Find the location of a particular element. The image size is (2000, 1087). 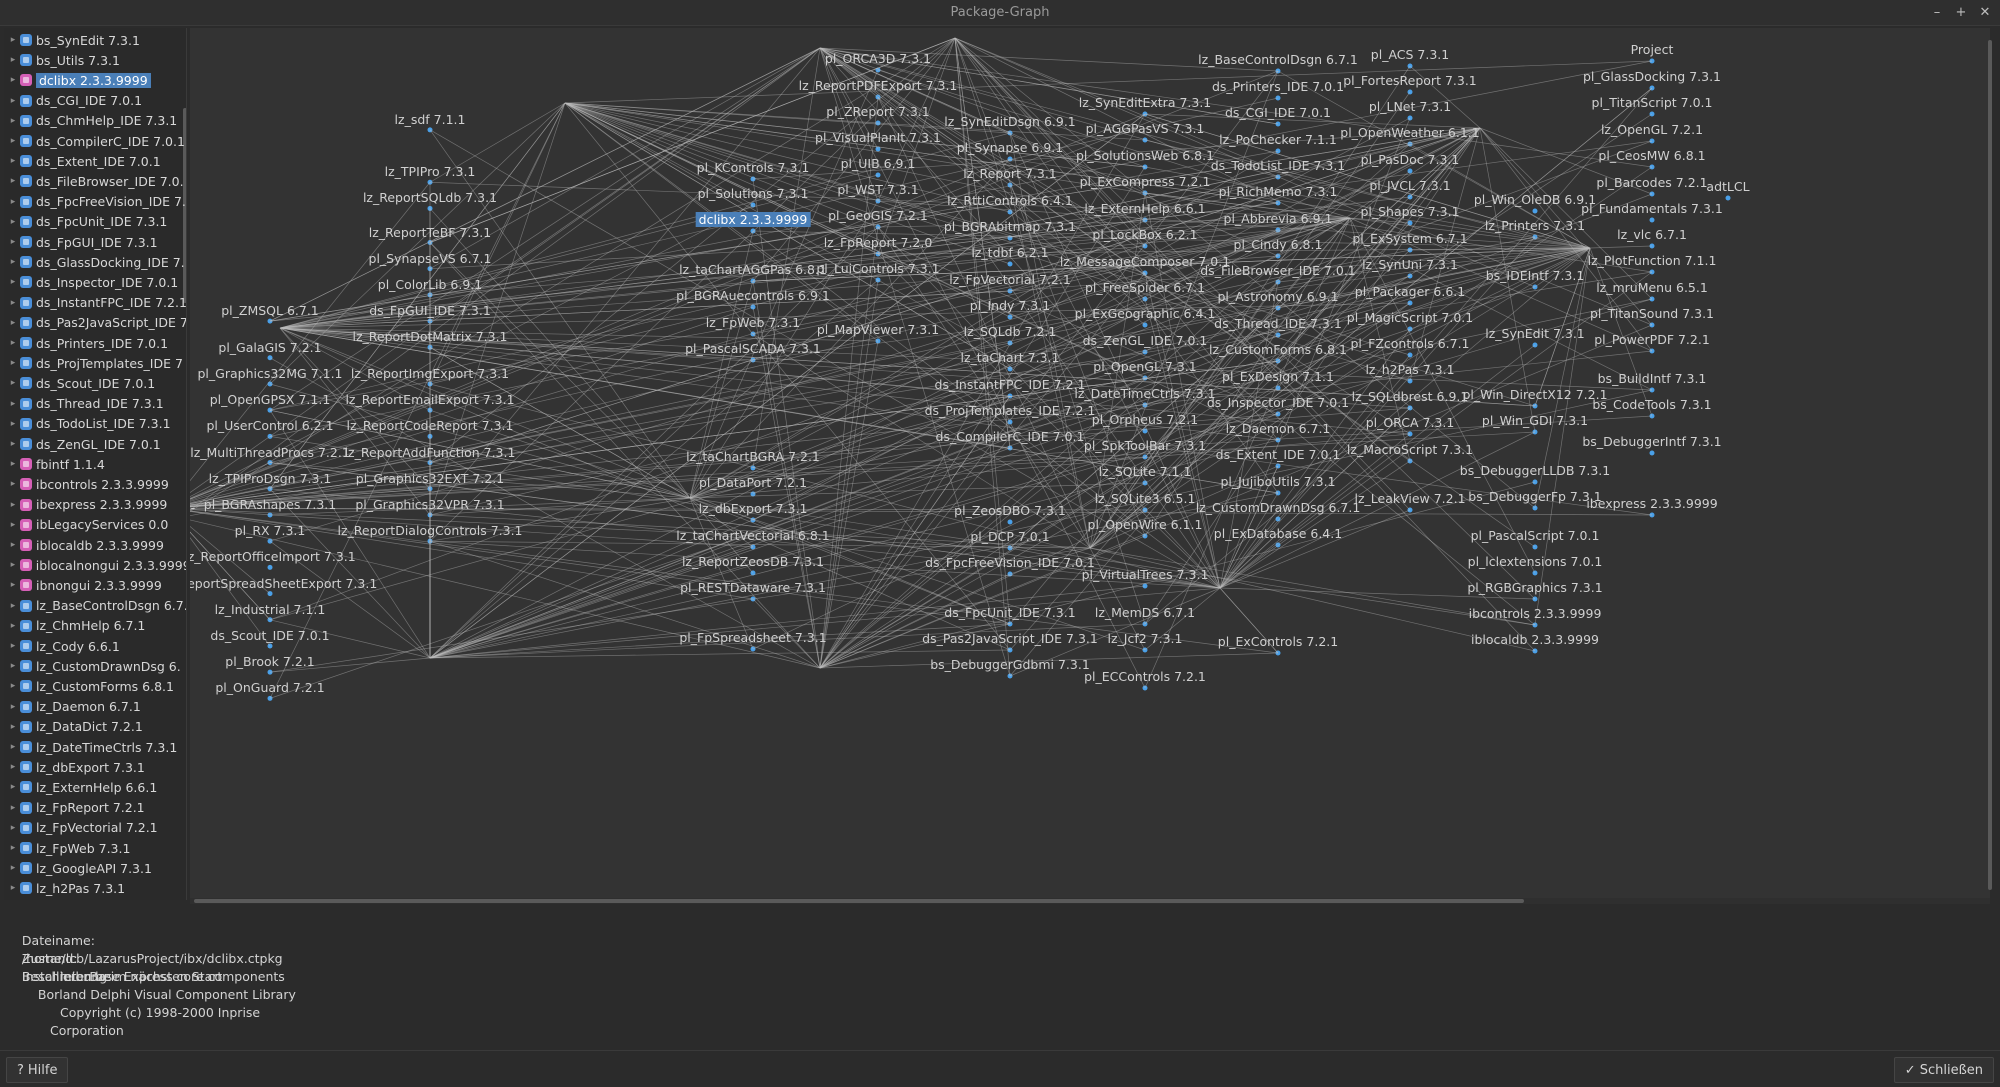

graph-node-label: lz_ReportSpreadSheetExport 7.3.1 is located at coordinates (283, 583).